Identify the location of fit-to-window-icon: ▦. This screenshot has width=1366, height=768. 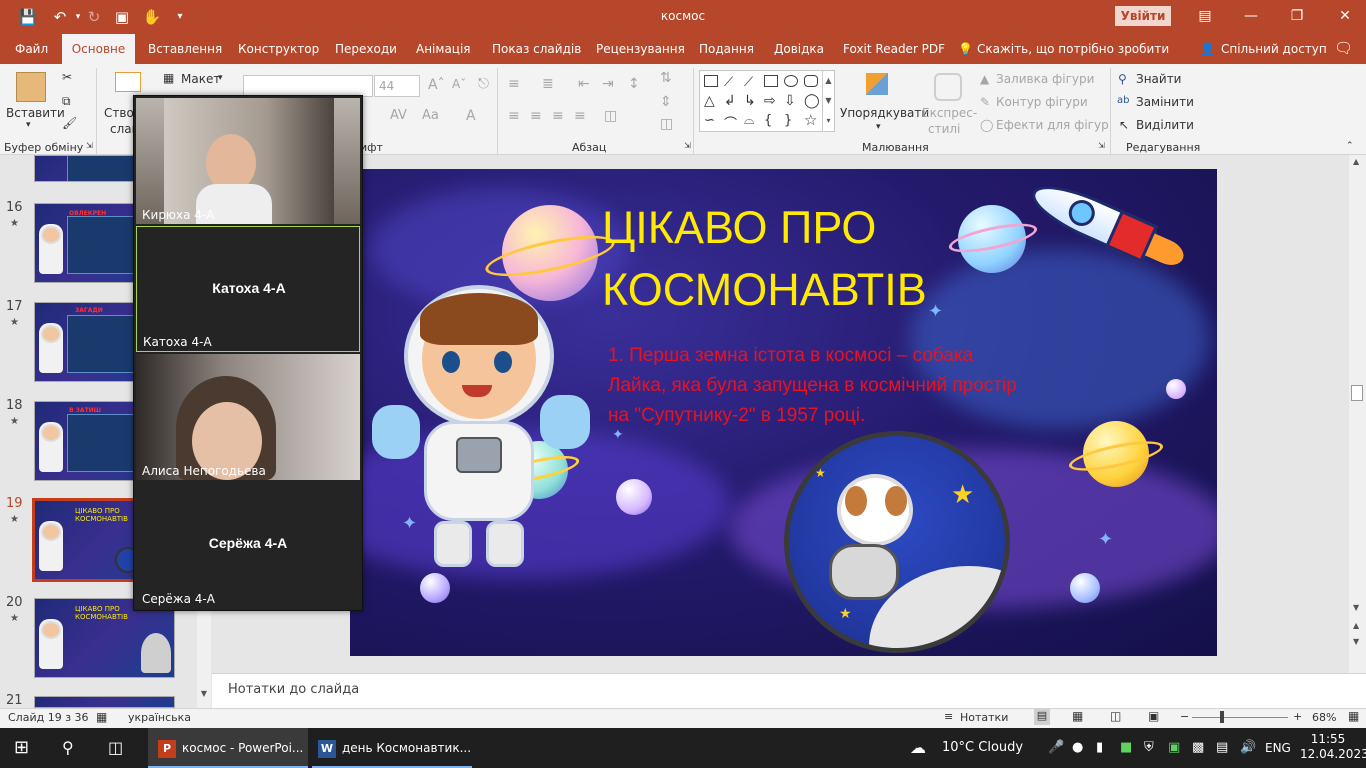
(1353, 716).